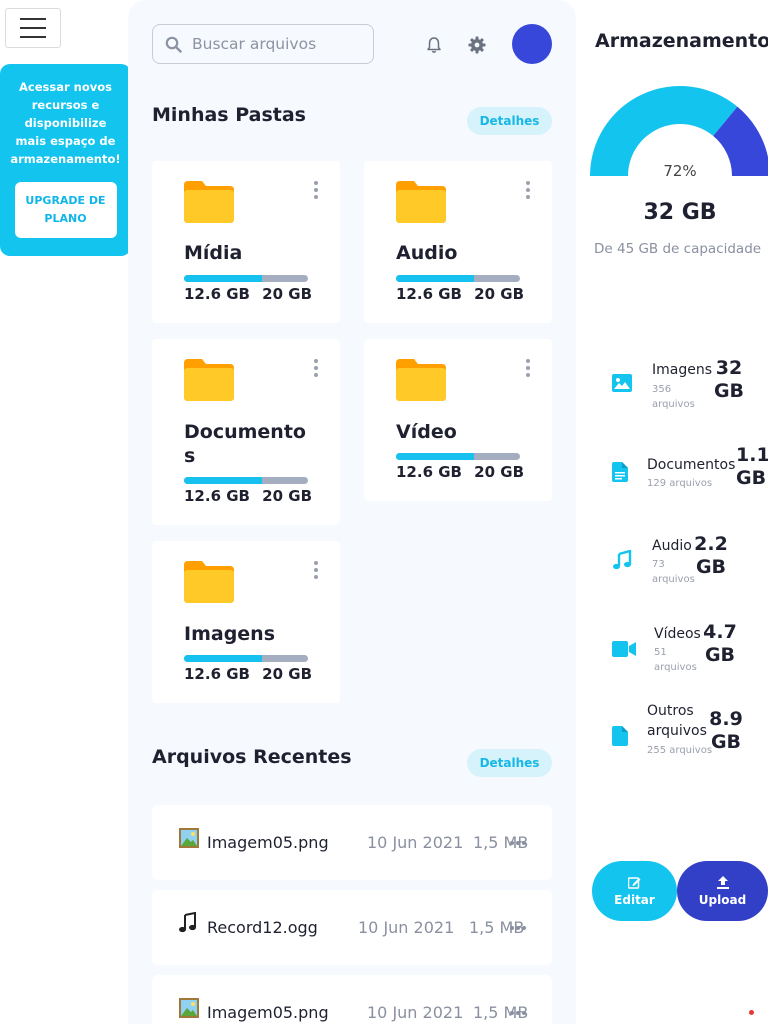 Image resolution: width=768 pixels, height=1024 pixels. I want to click on category-name: Vídeos, so click(677, 634).